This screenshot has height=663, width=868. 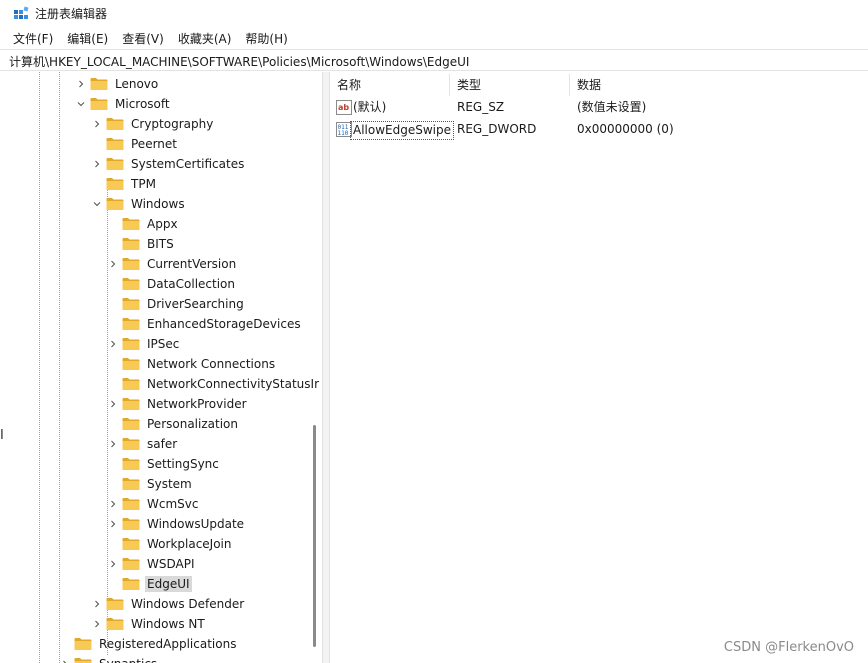 What do you see at coordinates (188, 164) in the screenshot?
I see `tree-node-label: SystemCertificates` at bounding box center [188, 164].